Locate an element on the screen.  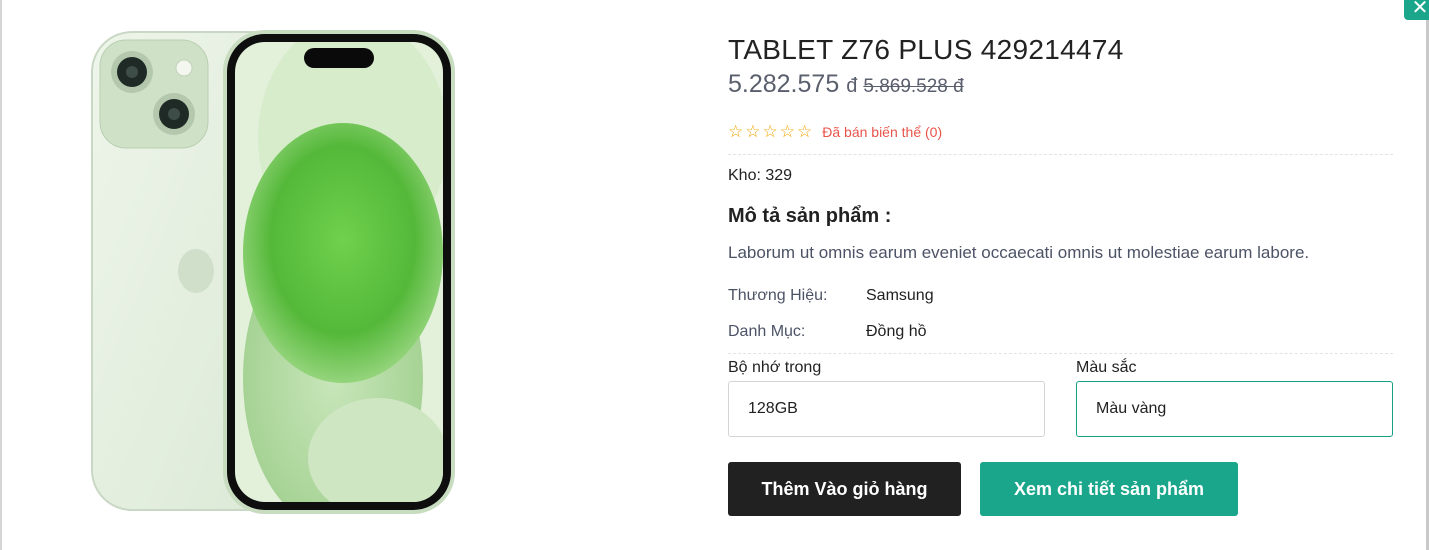
storage-option-group: Bộ nhớ trong 128GB is located at coordinates (886, 398).